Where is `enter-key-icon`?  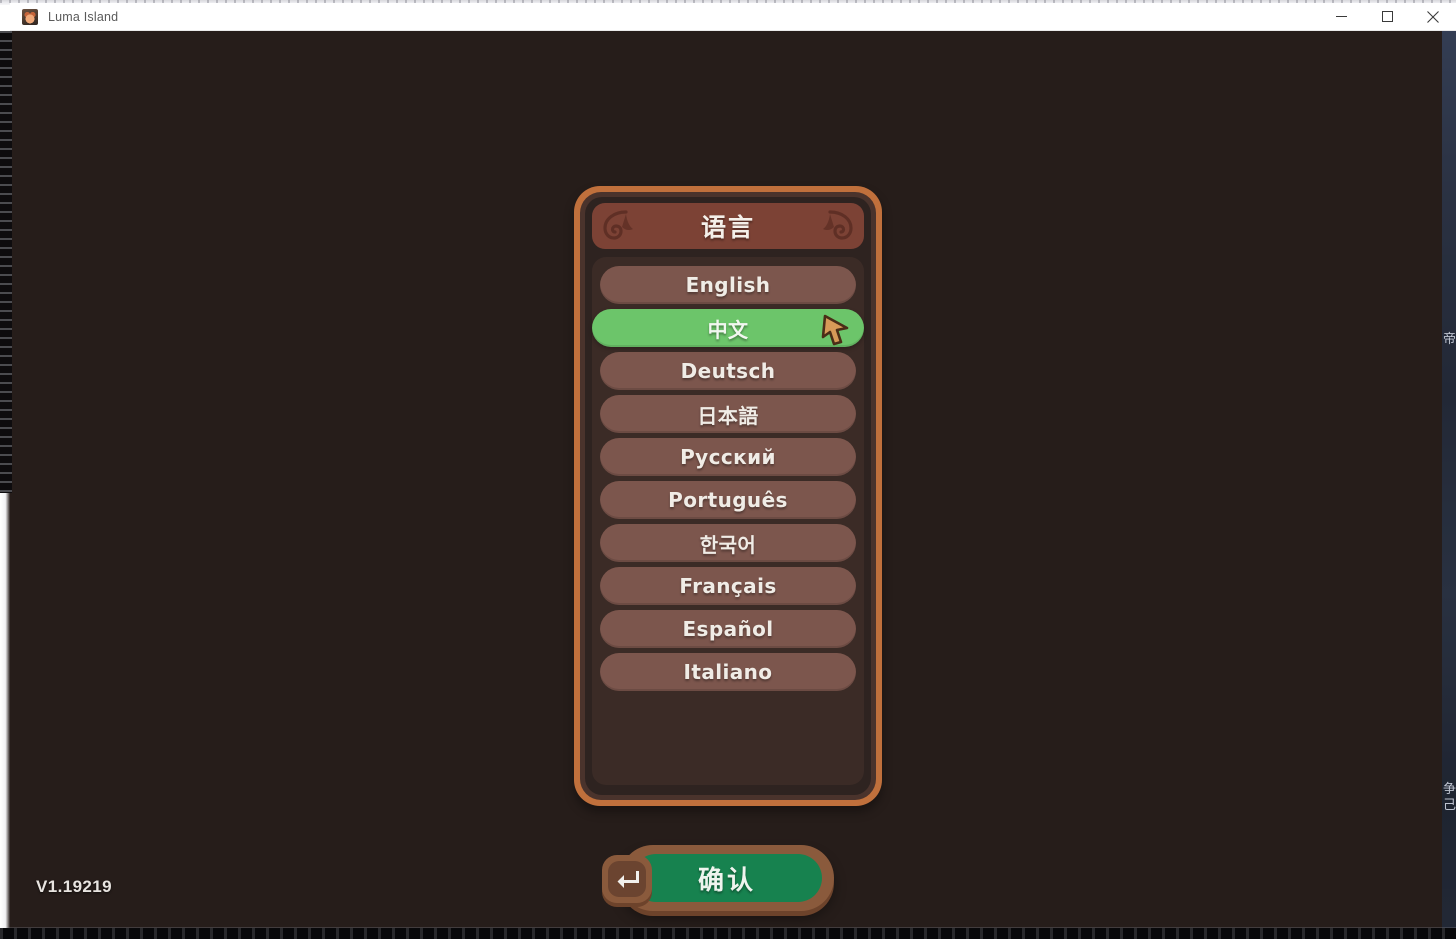 enter-key-icon is located at coordinates (628, 879).